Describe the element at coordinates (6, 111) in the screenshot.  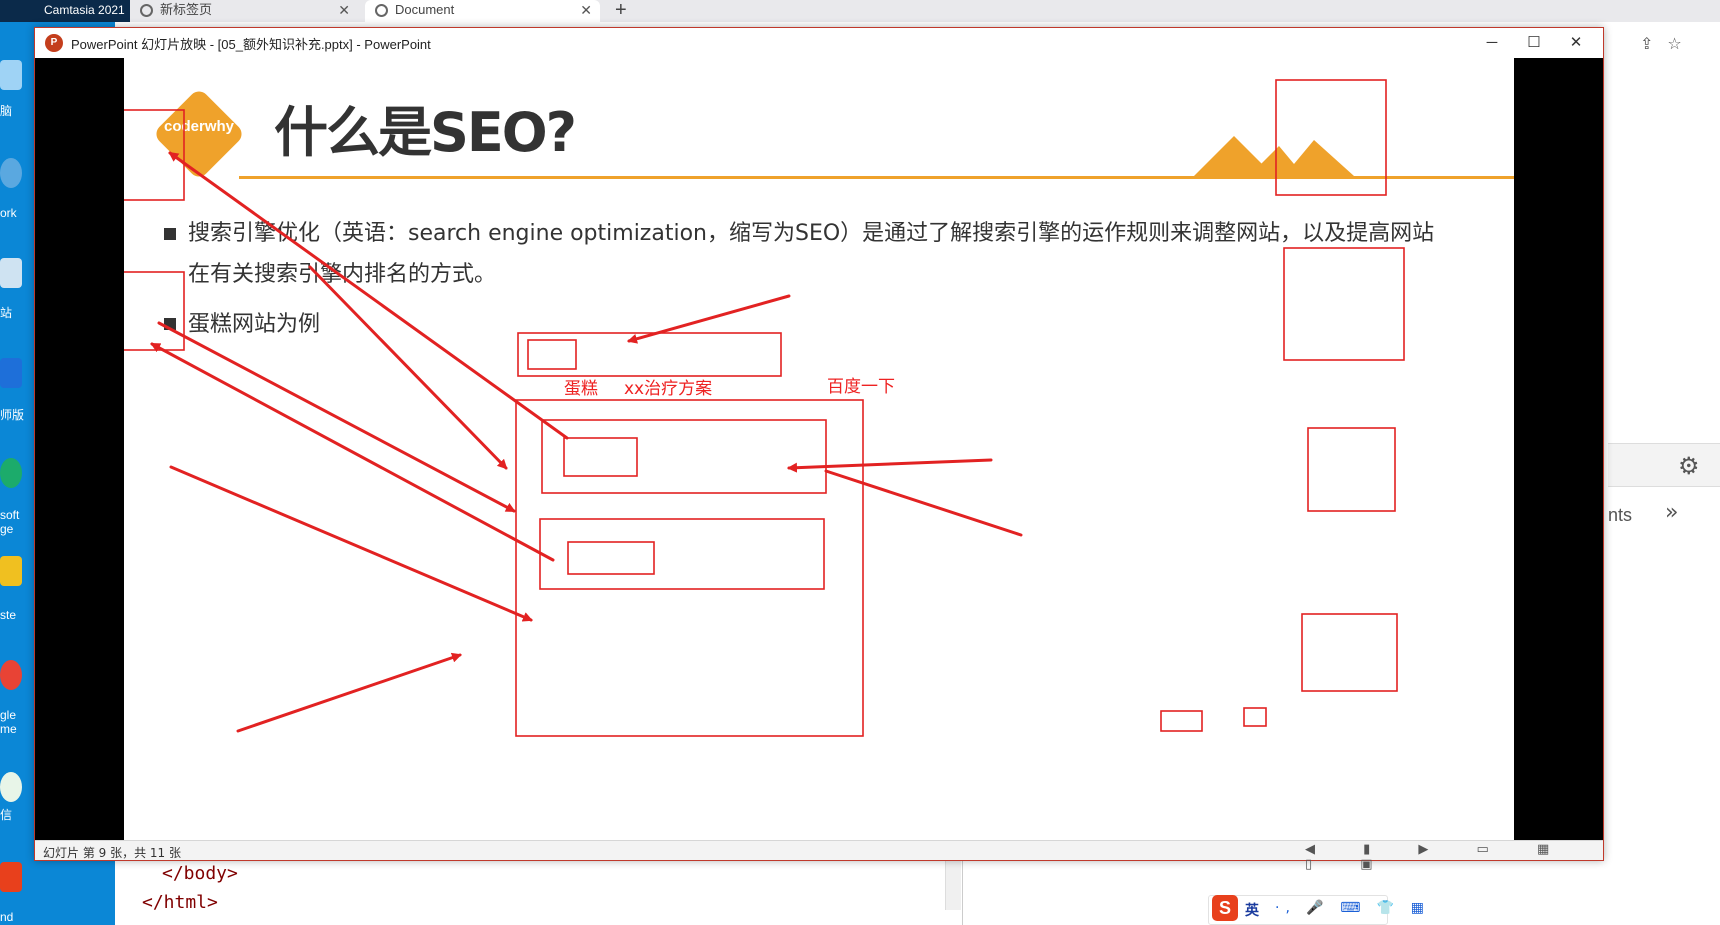
I see `desktop-label: 脑` at that location.